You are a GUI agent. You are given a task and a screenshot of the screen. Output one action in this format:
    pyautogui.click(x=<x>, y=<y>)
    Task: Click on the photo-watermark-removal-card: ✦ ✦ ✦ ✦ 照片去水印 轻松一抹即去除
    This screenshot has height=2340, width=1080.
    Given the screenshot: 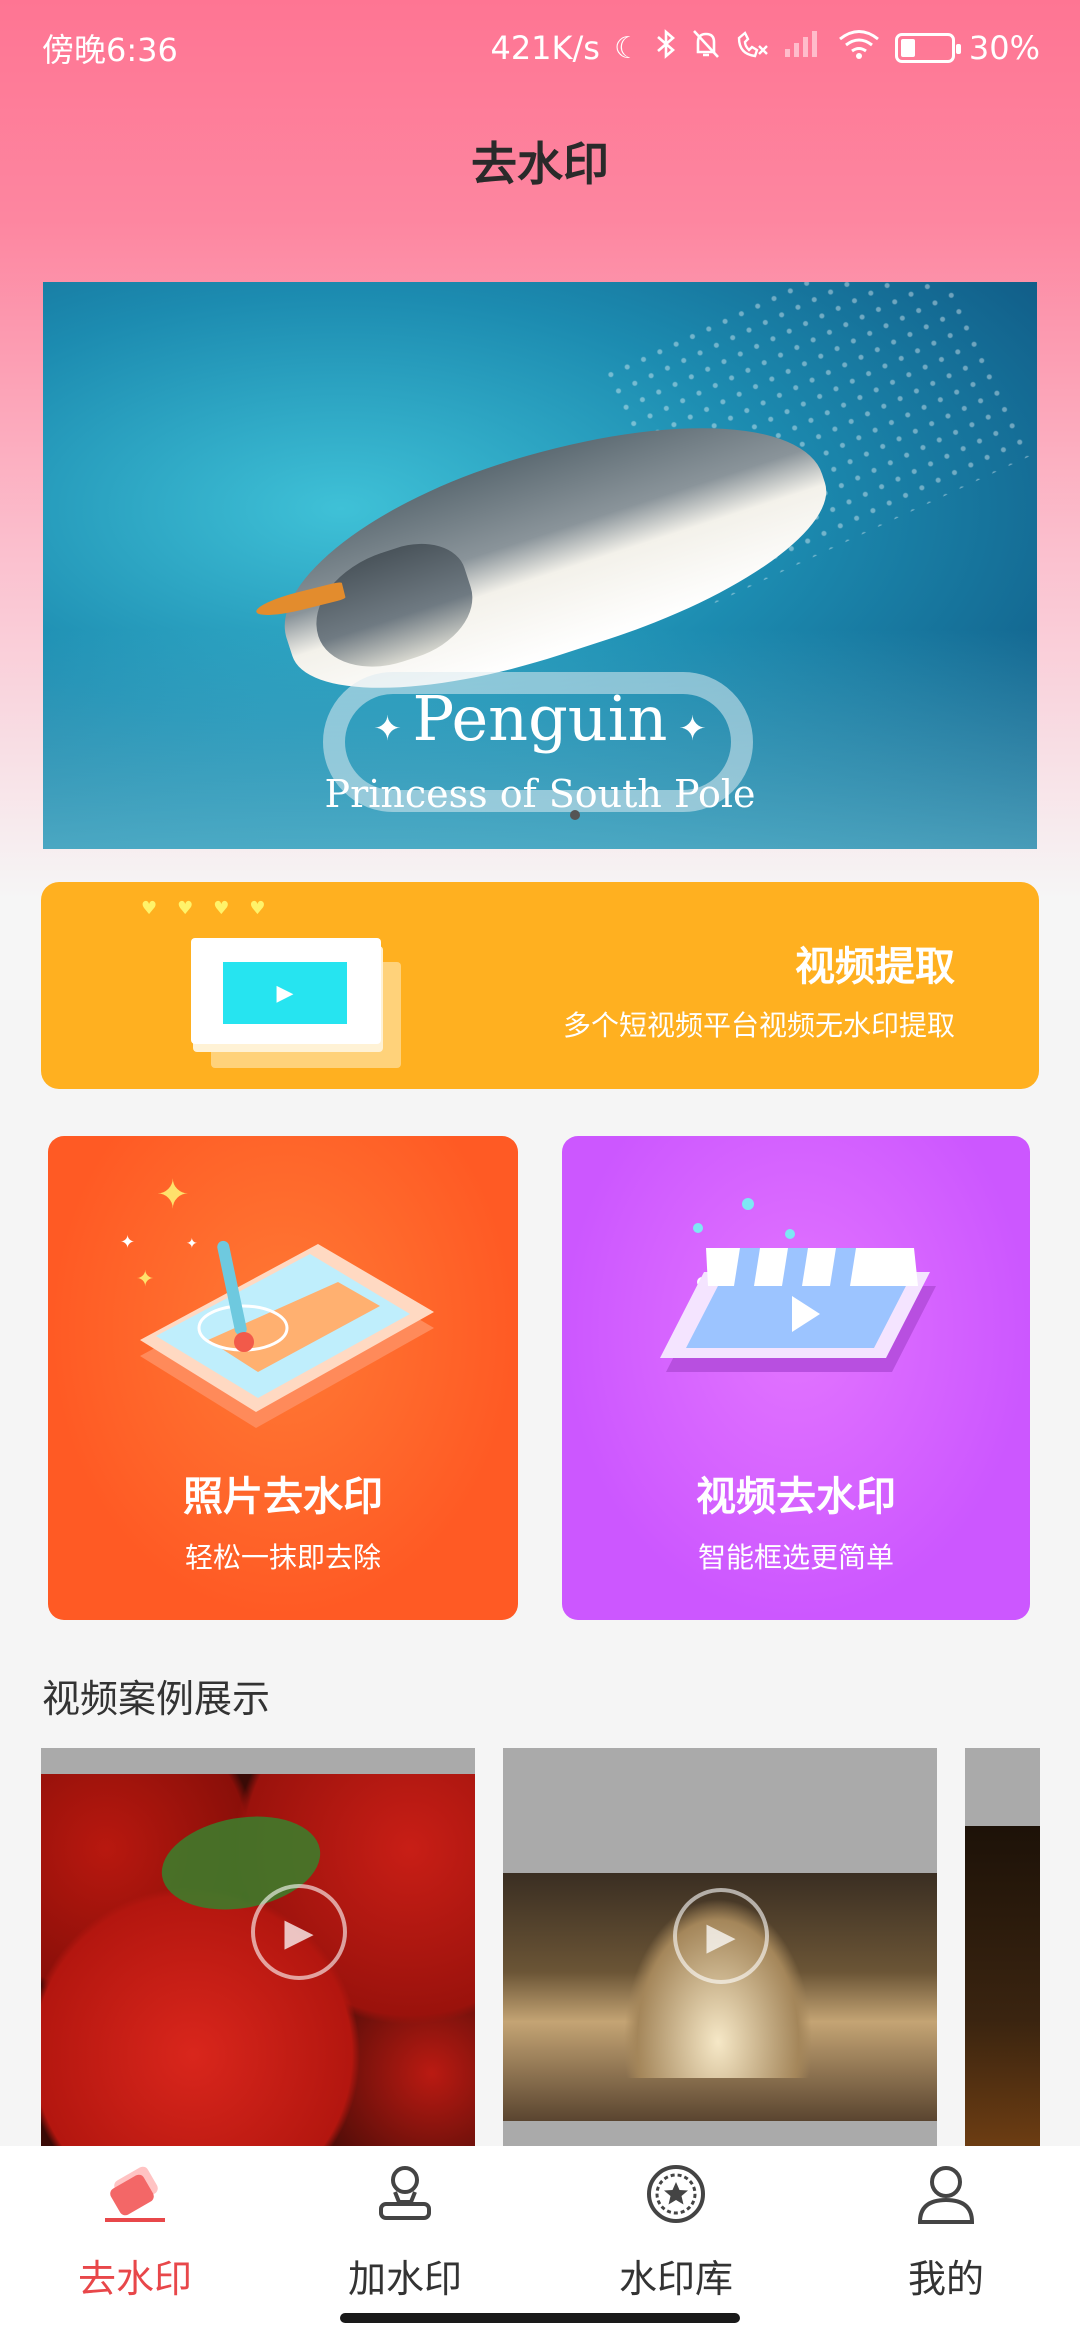 What is the action you would take?
    pyautogui.click(x=283, y=1378)
    